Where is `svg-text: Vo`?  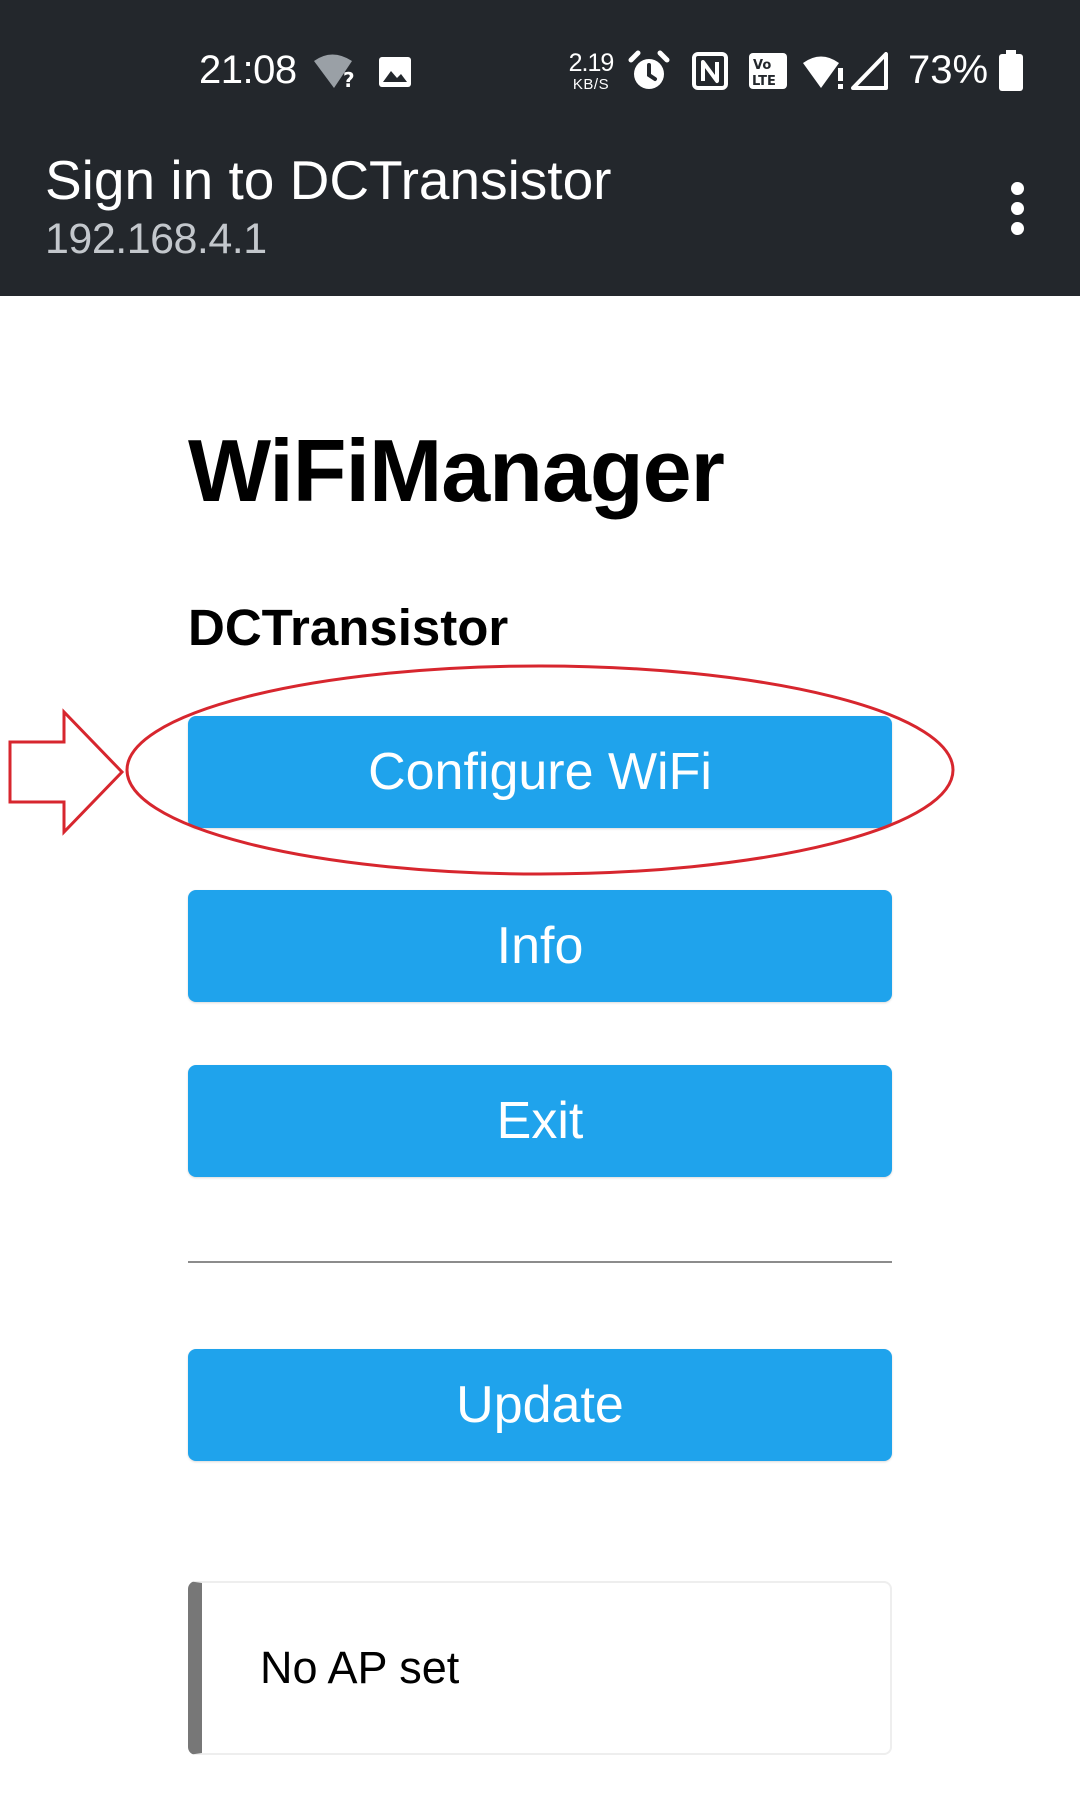 svg-text: Vo is located at coordinates (762, 65).